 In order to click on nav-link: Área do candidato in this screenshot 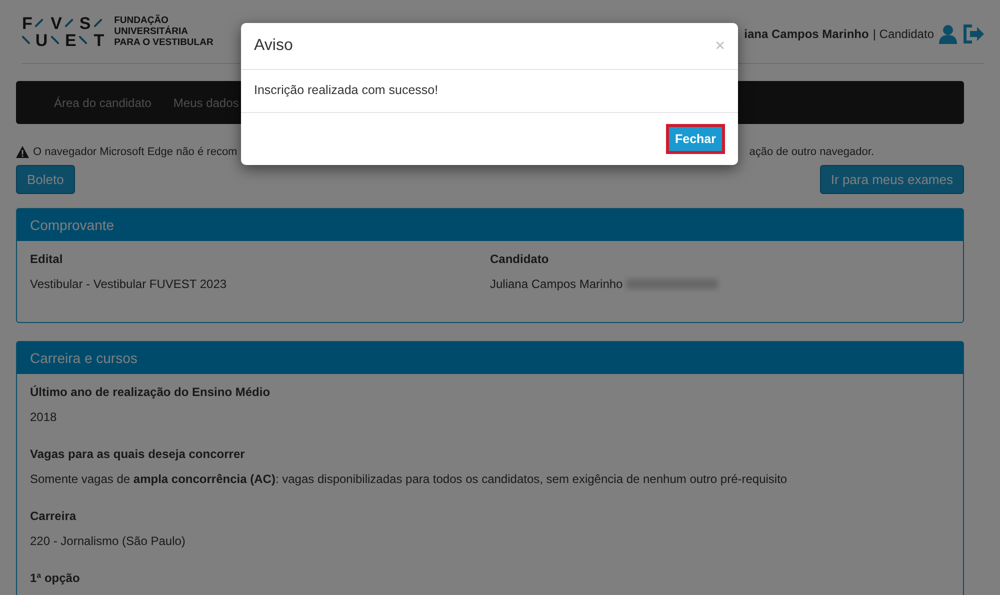, I will do `click(103, 103)`.